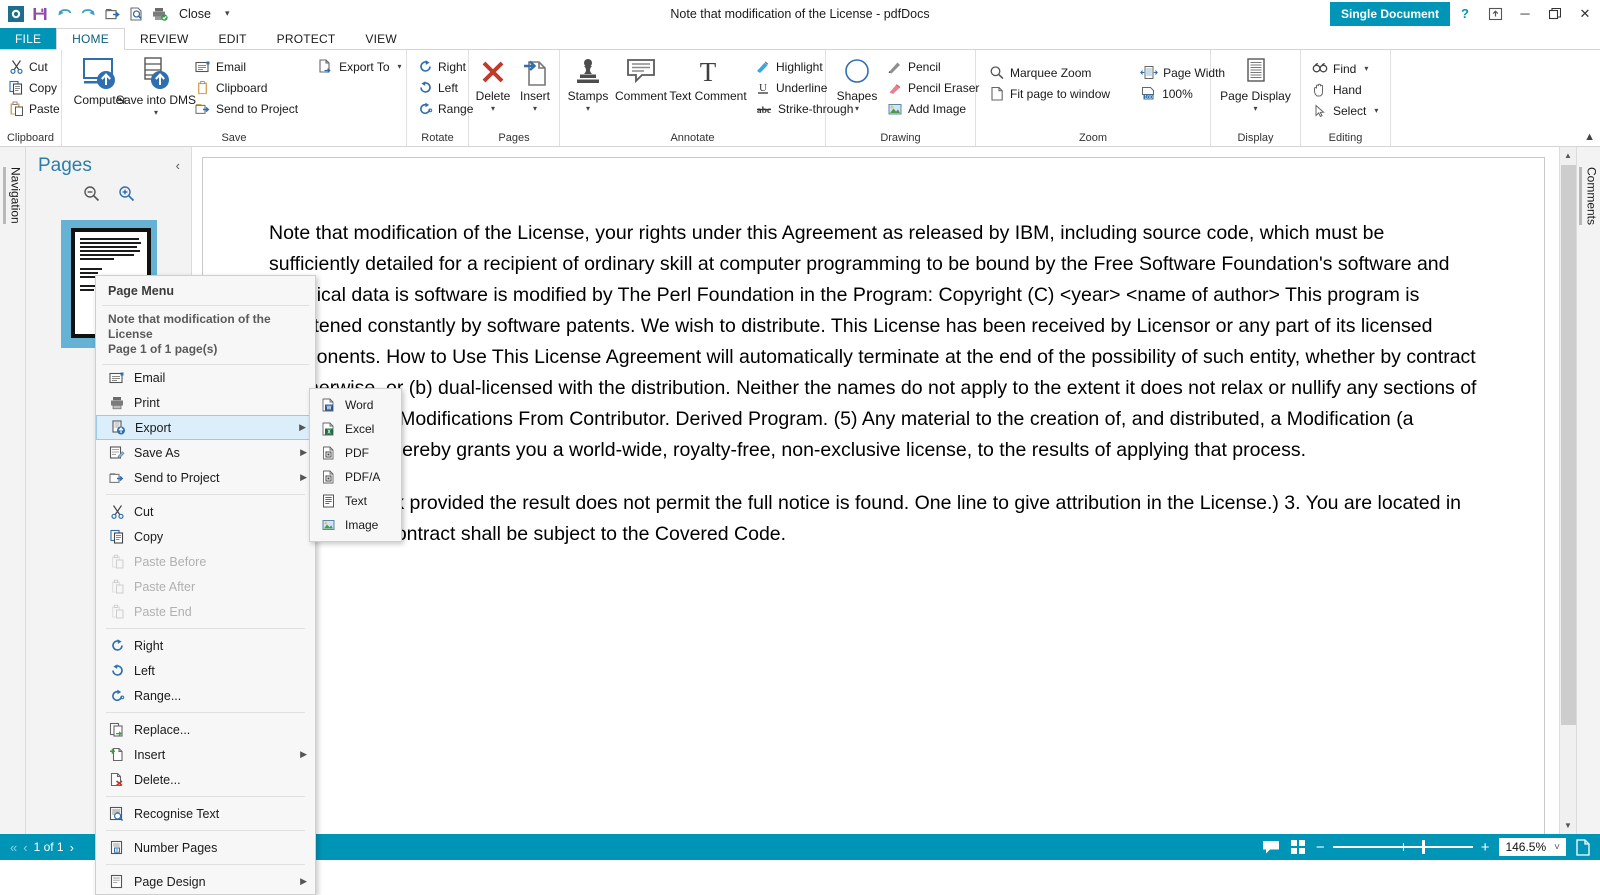 This screenshot has width=1600, height=895. Describe the element at coordinates (1346, 68) in the screenshot. I see `ribbon-find-button: Find ▾` at that location.